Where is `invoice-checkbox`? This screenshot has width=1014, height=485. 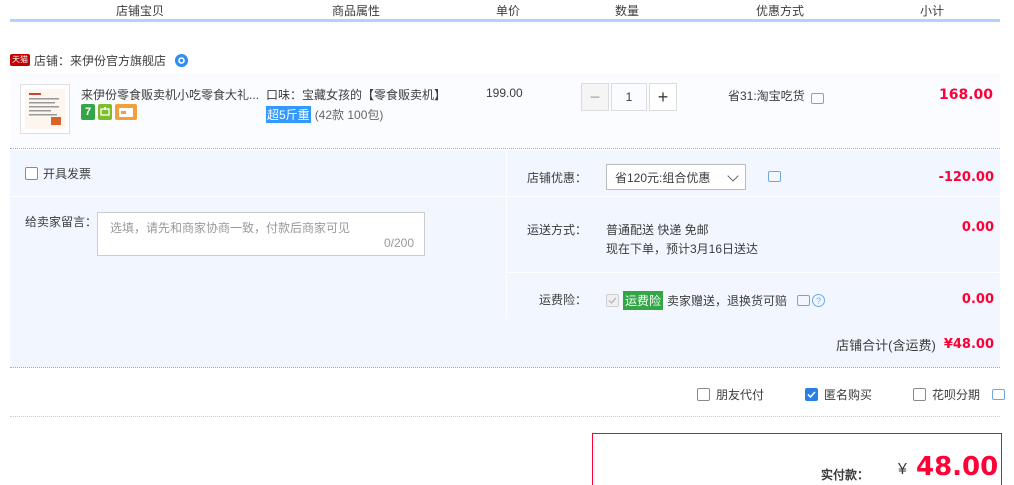 invoice-checkbox is located at coordinates (31, 173).